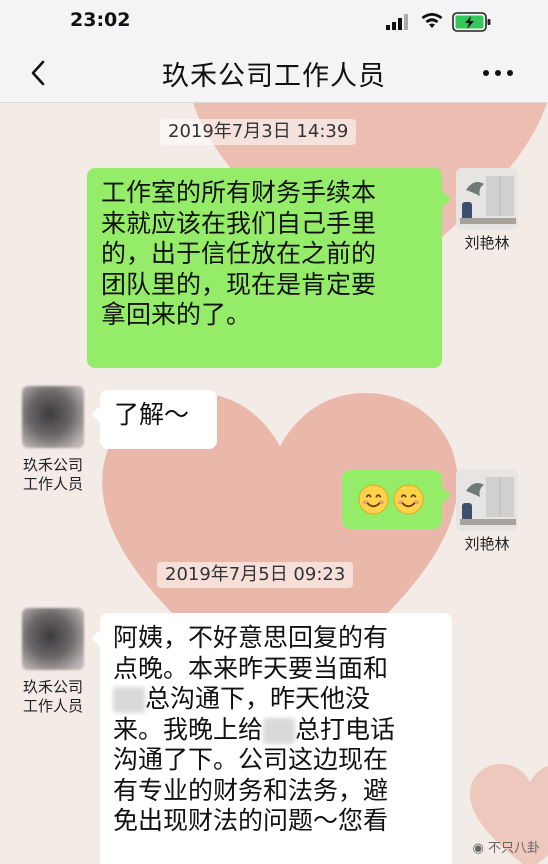 The height and width of the screenshot is (864, 548). I want to click on message-line: 沟通了下。公司这边现在, so click(251, 759).